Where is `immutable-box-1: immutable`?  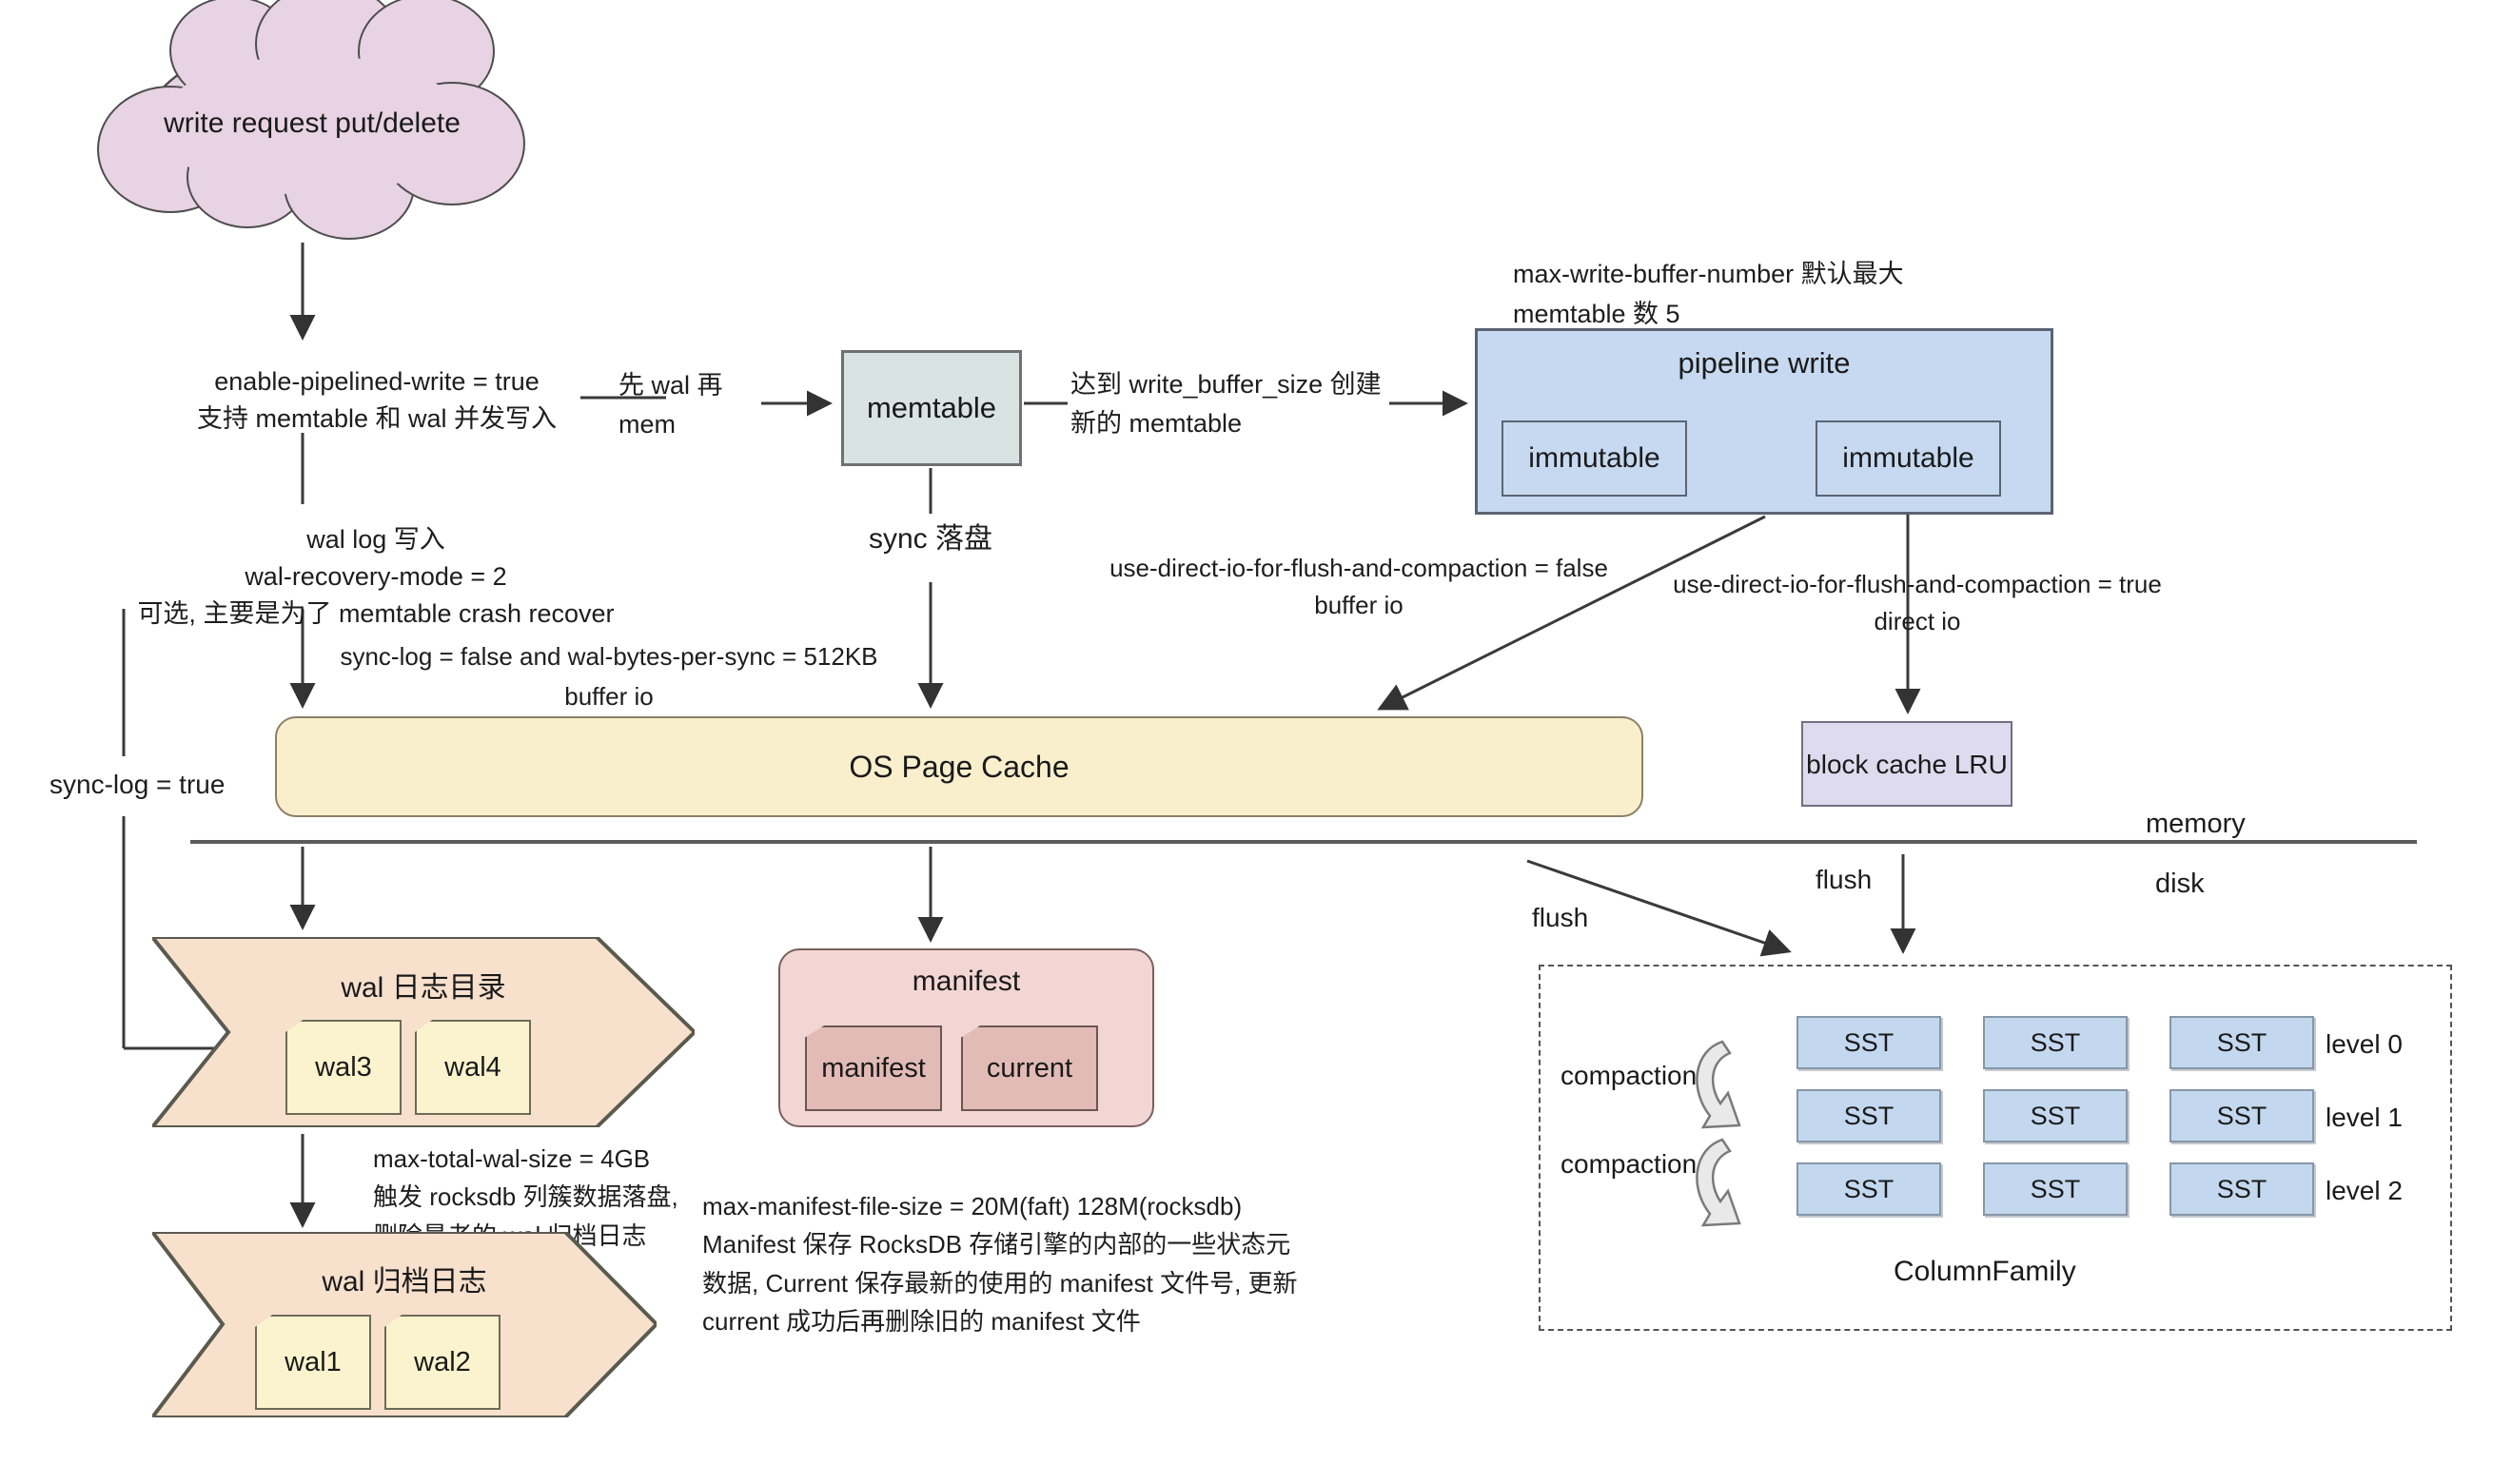
immutable-box-1: immutable is located at coordinates (1594, 458).